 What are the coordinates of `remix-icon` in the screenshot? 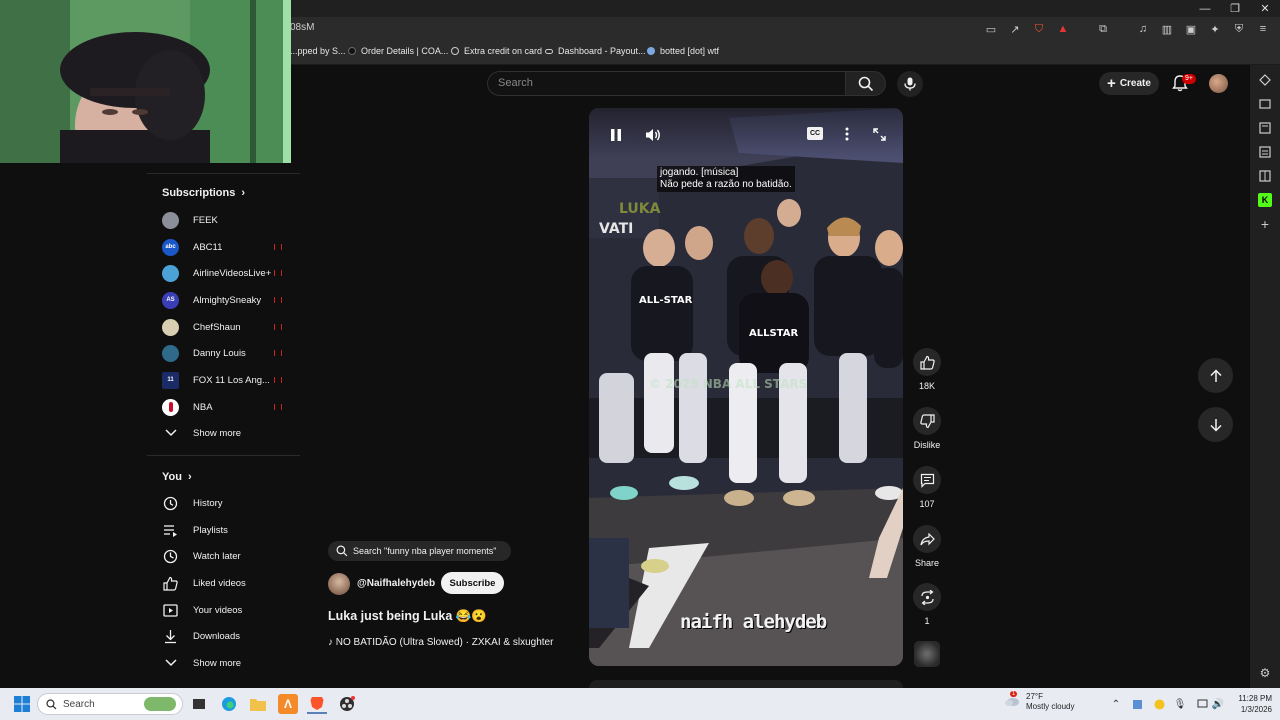 It's located at (927, 597).